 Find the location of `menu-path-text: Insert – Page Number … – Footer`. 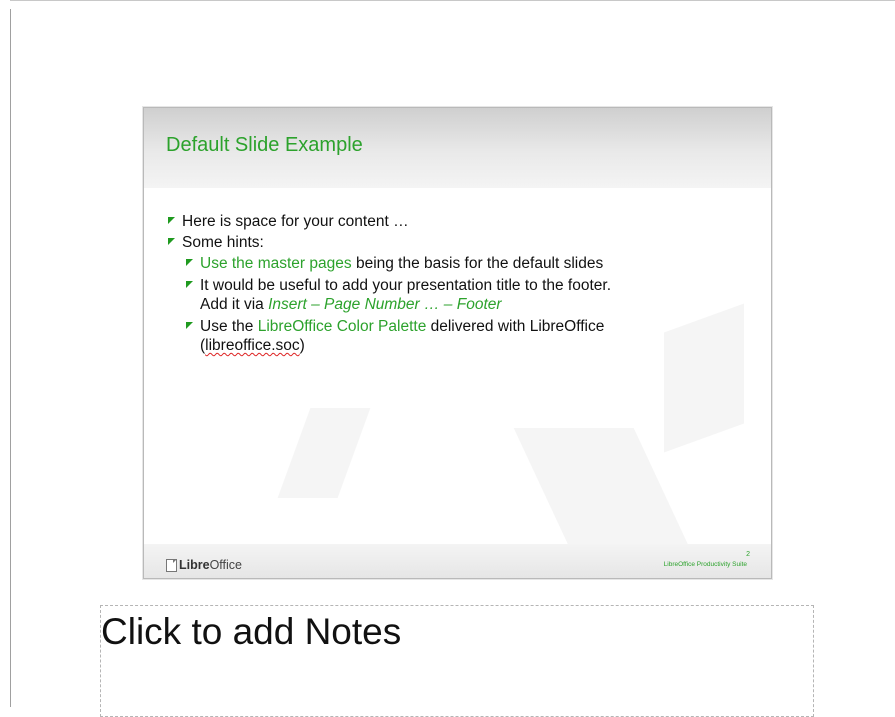

menu-path-text: Insert – Page Number … – Footer is located at coordinates (385, 304).